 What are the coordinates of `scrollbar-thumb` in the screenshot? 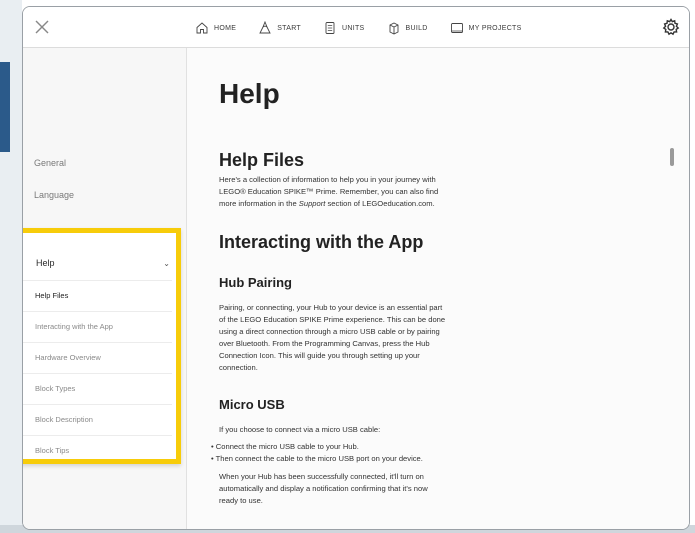 It's located at (672, 157).